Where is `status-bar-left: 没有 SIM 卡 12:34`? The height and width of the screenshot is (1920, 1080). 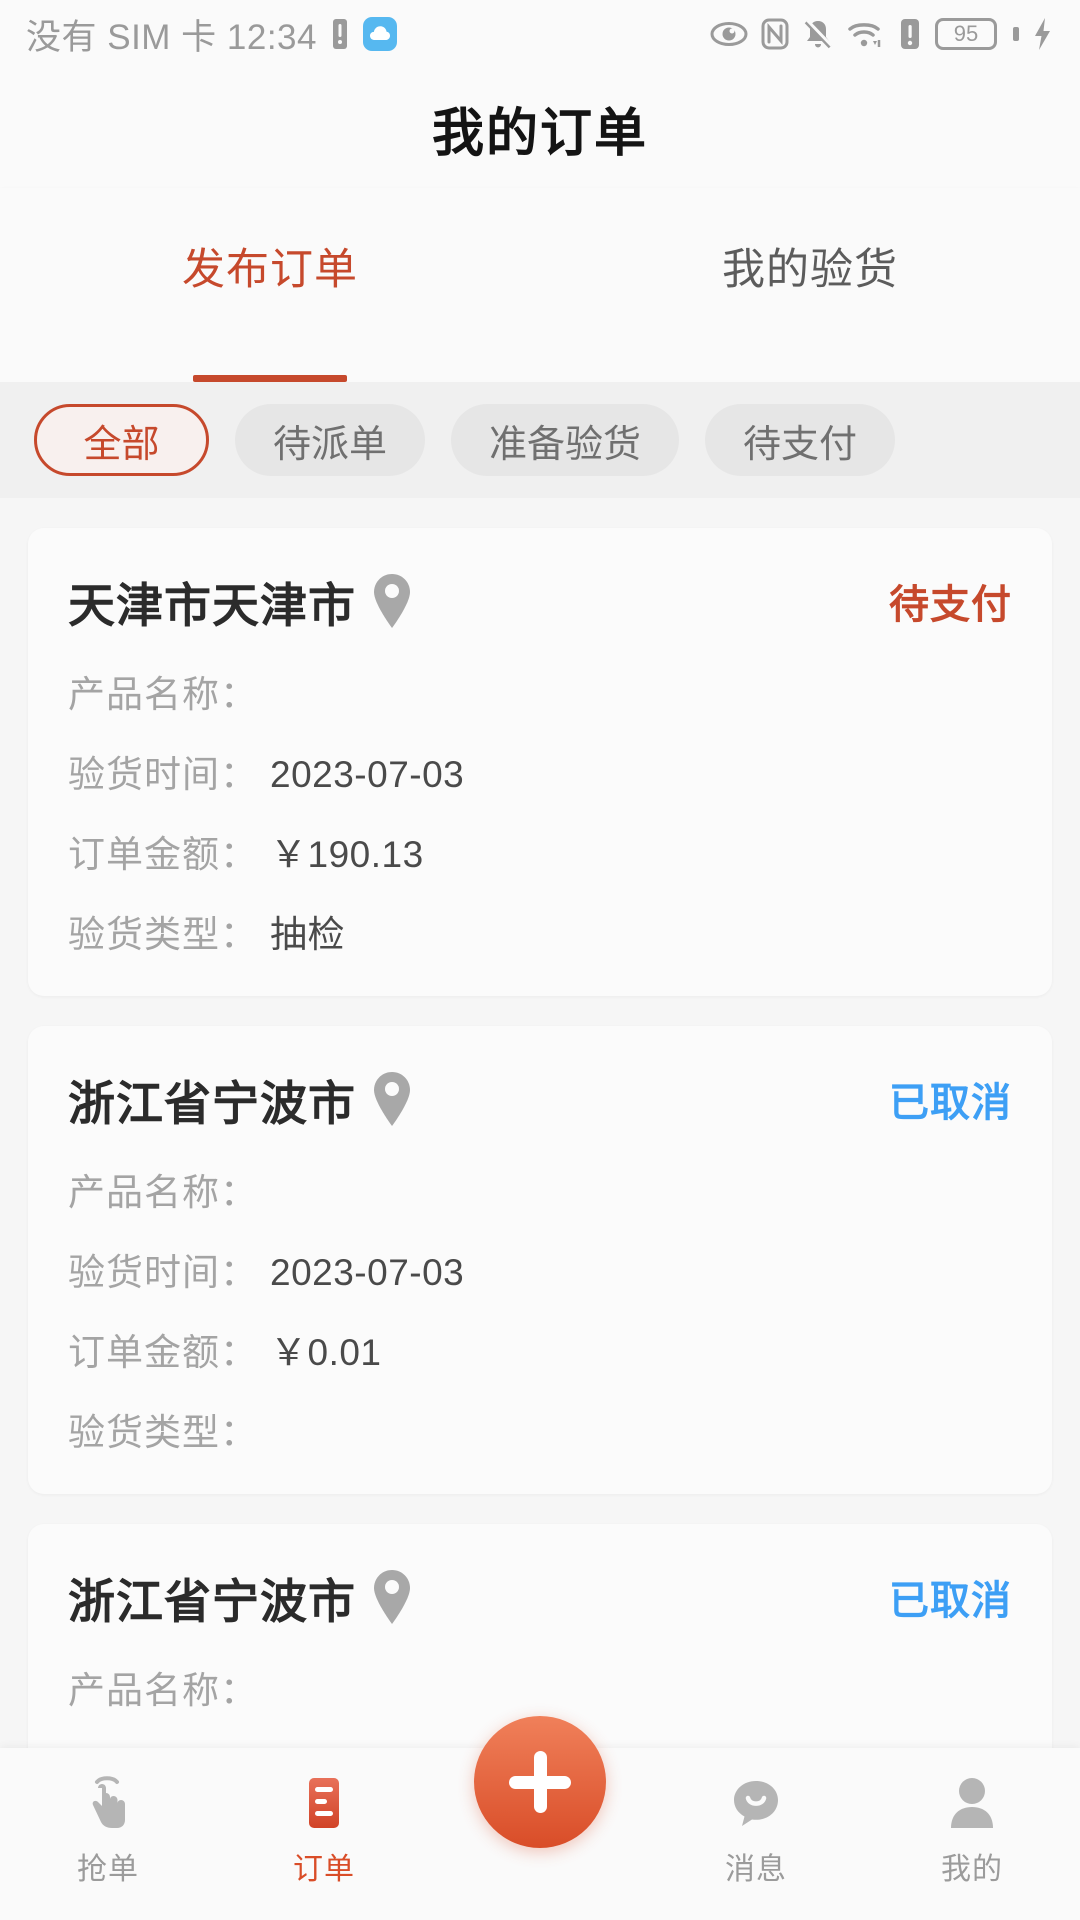
status-bar-left: 没有 SIM 卡 12:34 is located at coordinates (211, 34).